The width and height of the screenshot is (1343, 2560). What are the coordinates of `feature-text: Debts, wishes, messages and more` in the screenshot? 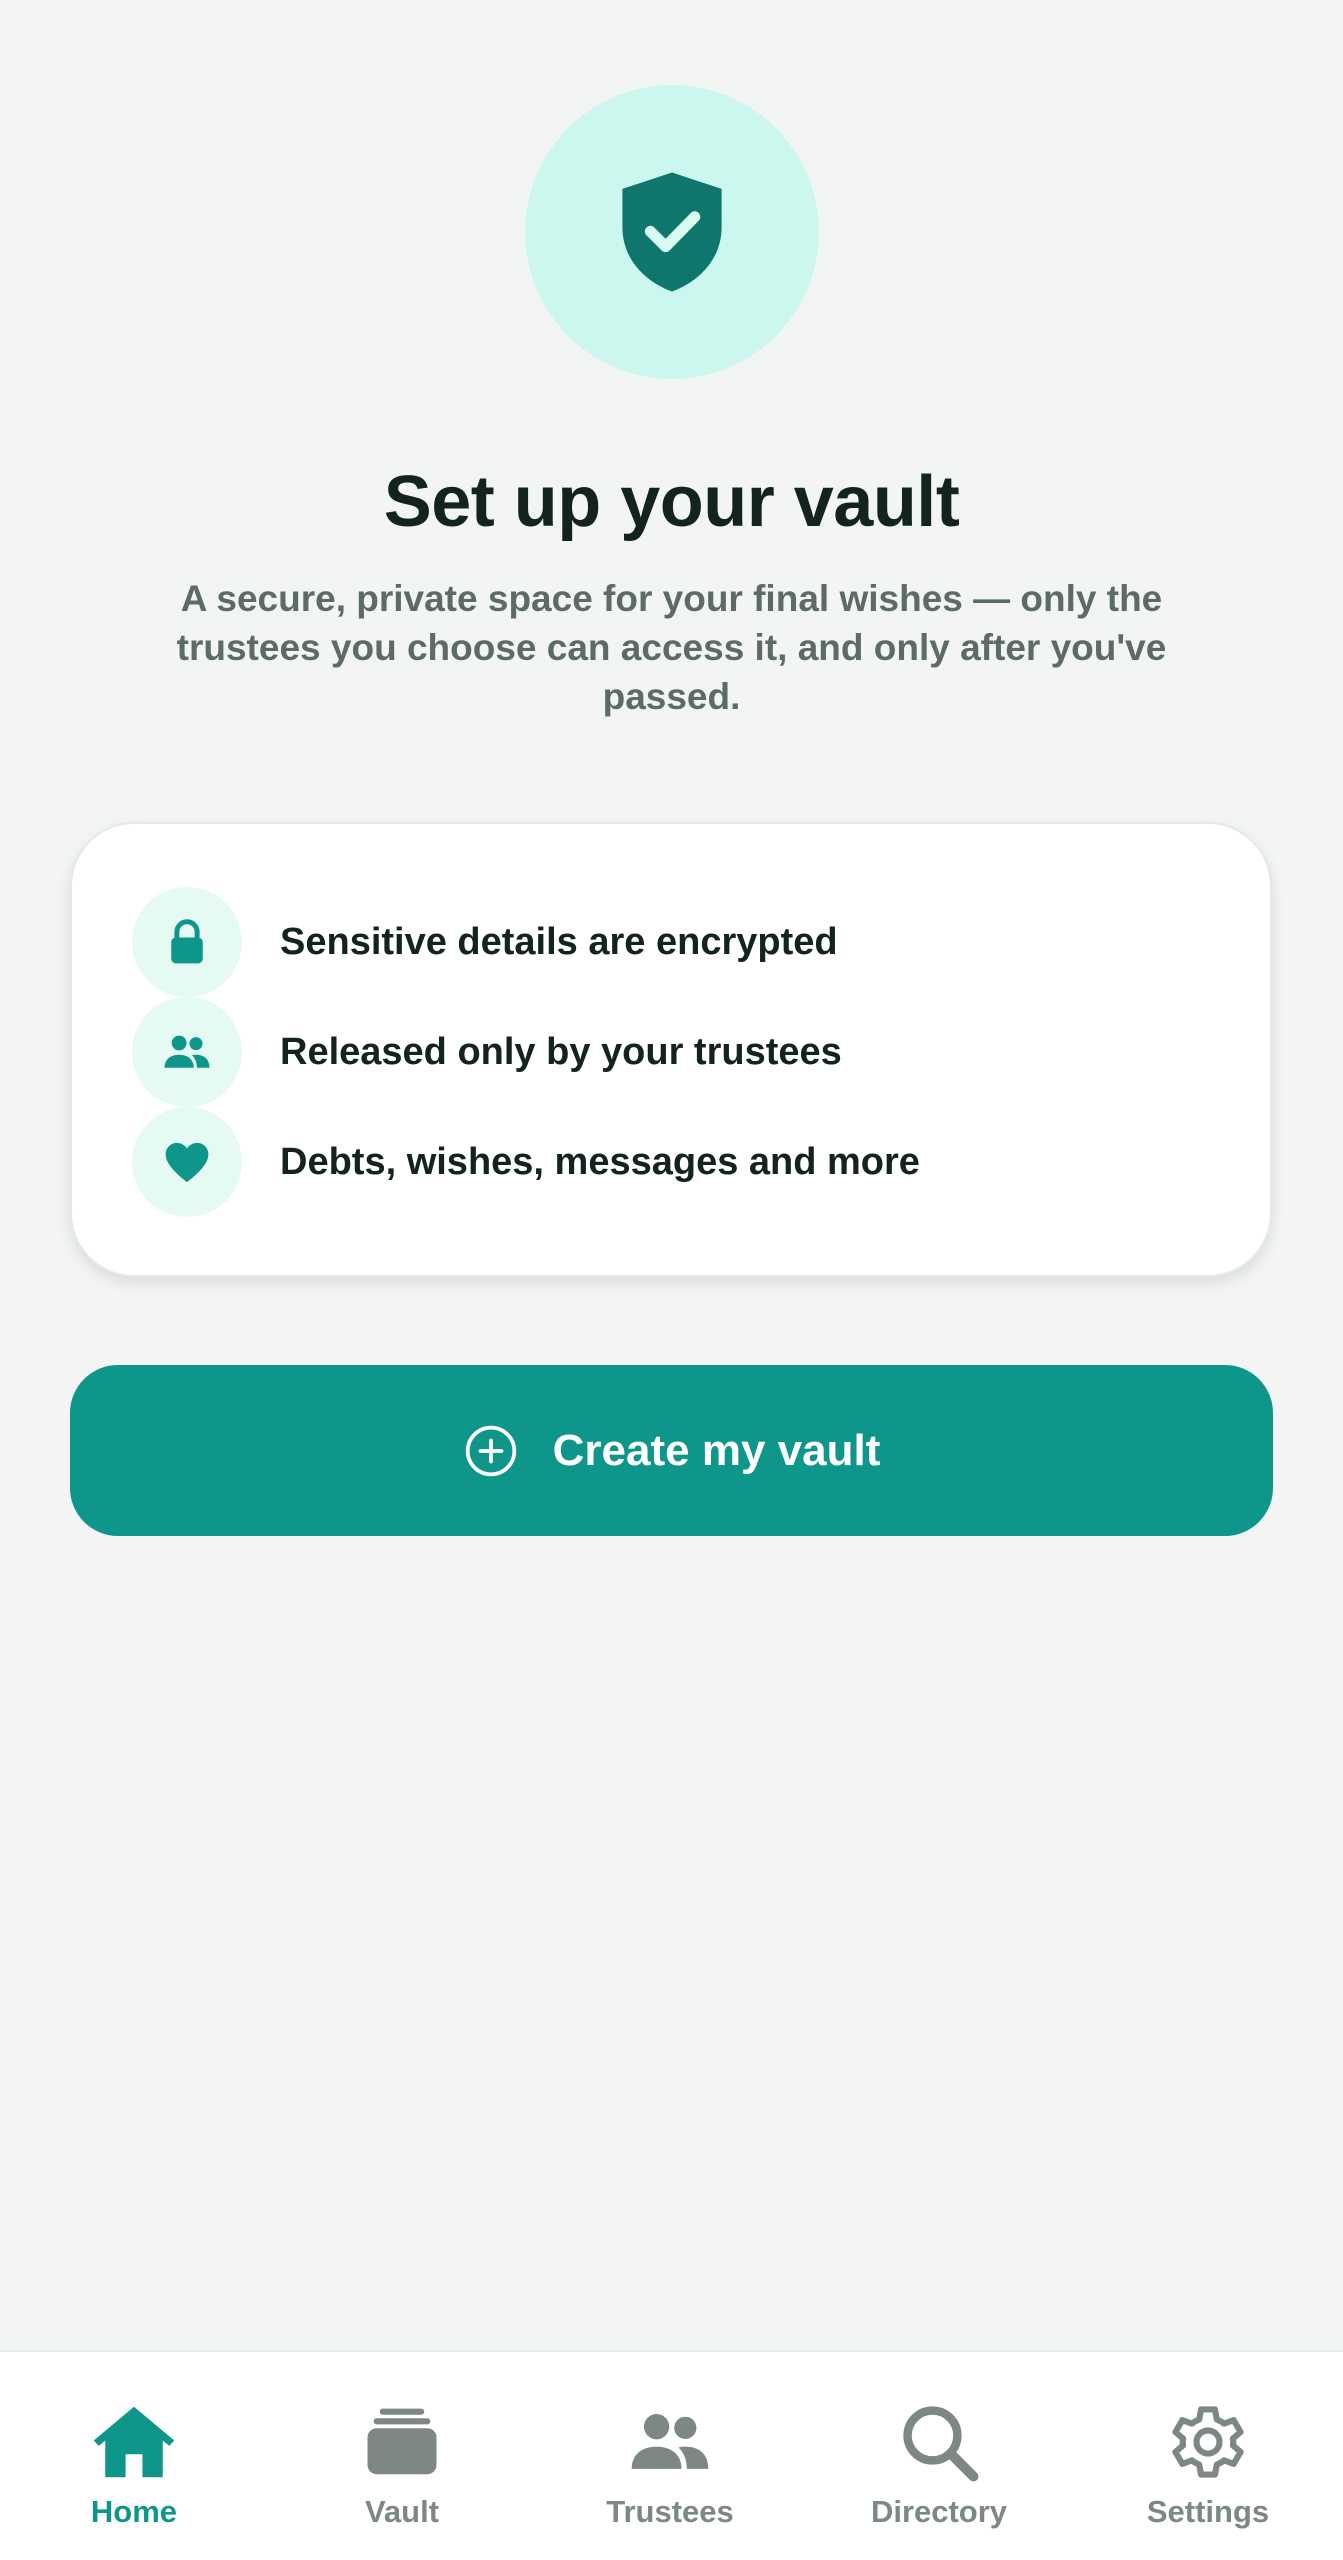 It's located at (600, 1161).